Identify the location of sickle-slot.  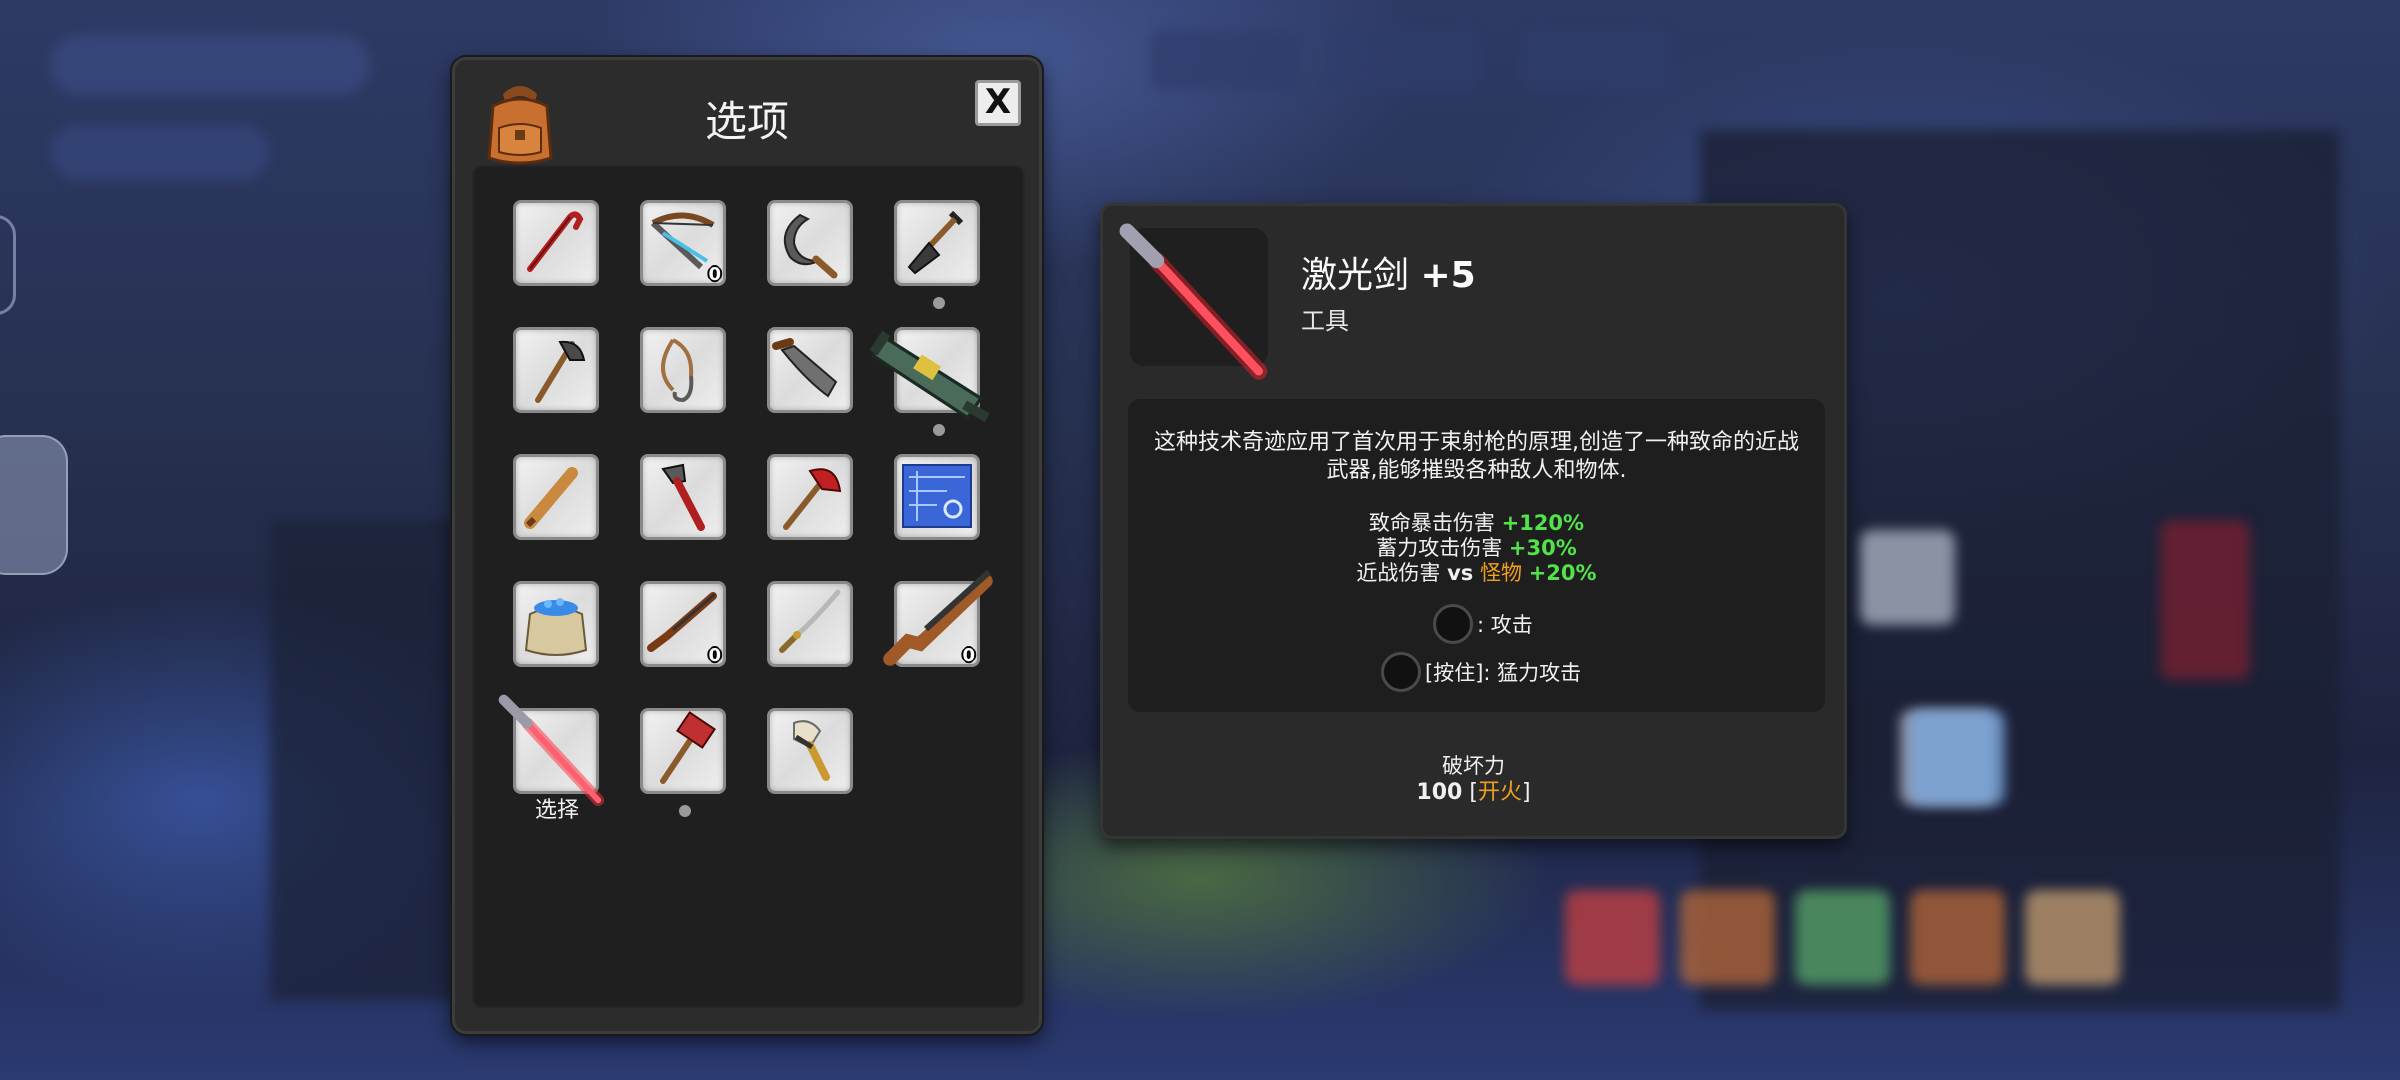
(810, 243).